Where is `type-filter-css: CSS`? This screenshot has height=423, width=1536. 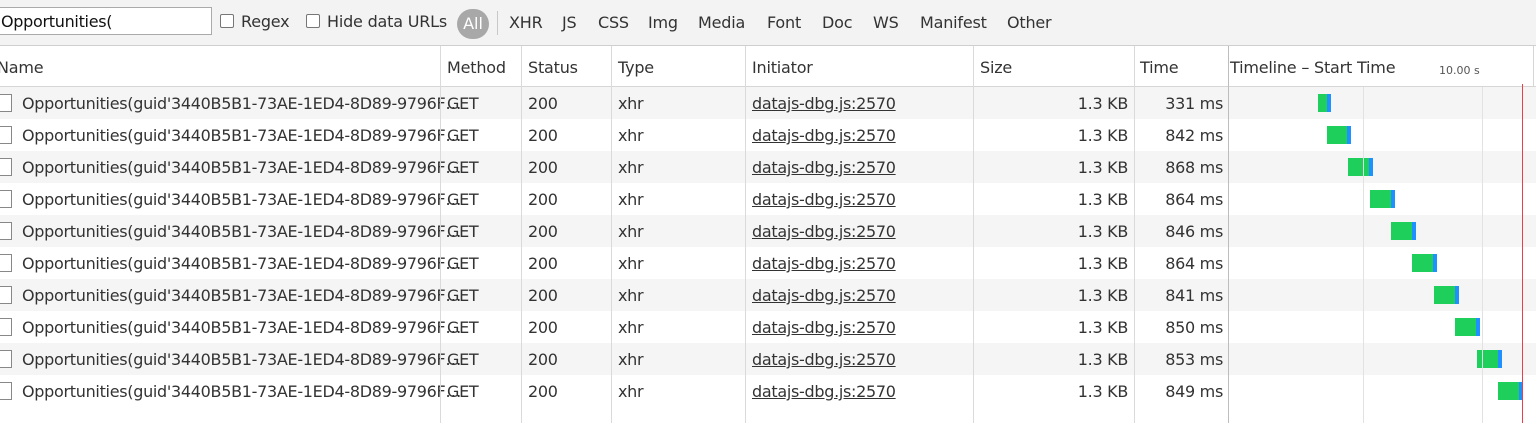 type-filter-css: CSS is located at coordinates (613, 22).